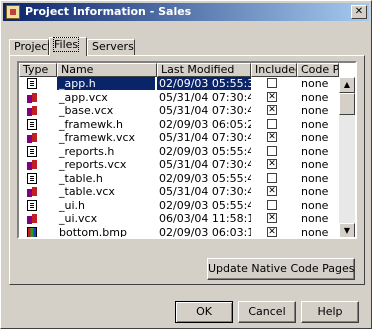 The image size is (372, 329). What do you see at coordinates (78, 218) in the screenshot?
I see `file-name: _ui.vcx` at bounding box center [78, 218].